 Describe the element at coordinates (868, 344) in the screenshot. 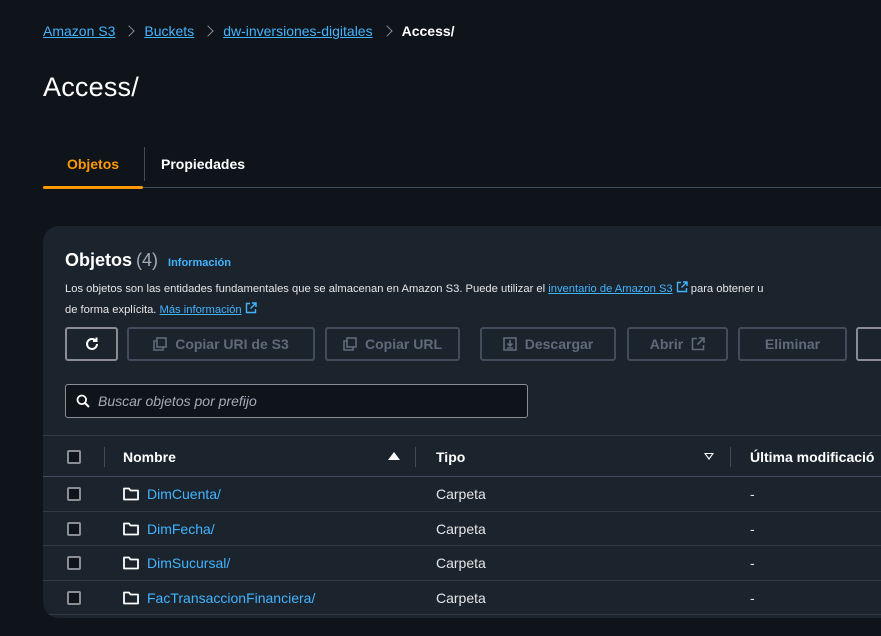

I see `actions-button: A` at that location.